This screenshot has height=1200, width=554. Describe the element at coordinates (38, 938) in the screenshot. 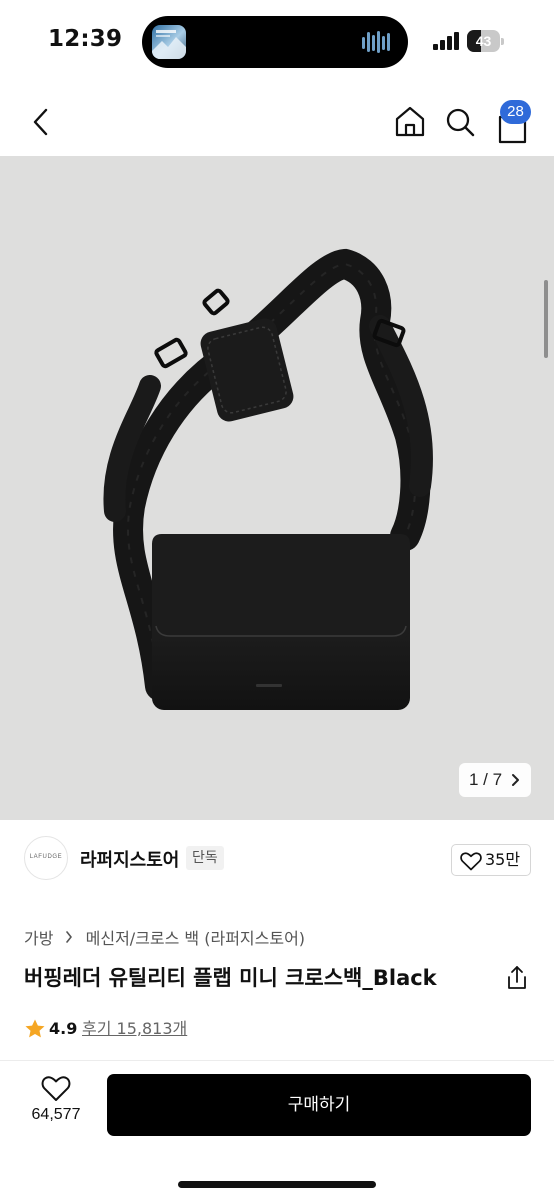

I see `breadcrumb-category: 가방` at that location.